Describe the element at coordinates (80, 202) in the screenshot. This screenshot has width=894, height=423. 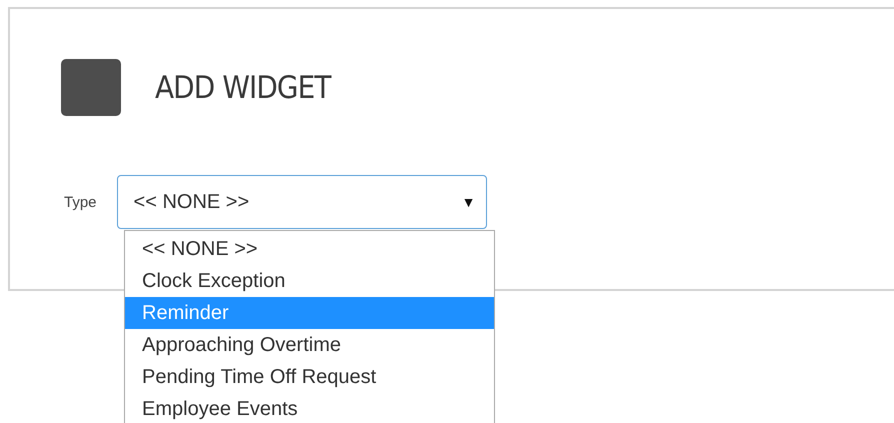
I see `type-label: Type` at that location.